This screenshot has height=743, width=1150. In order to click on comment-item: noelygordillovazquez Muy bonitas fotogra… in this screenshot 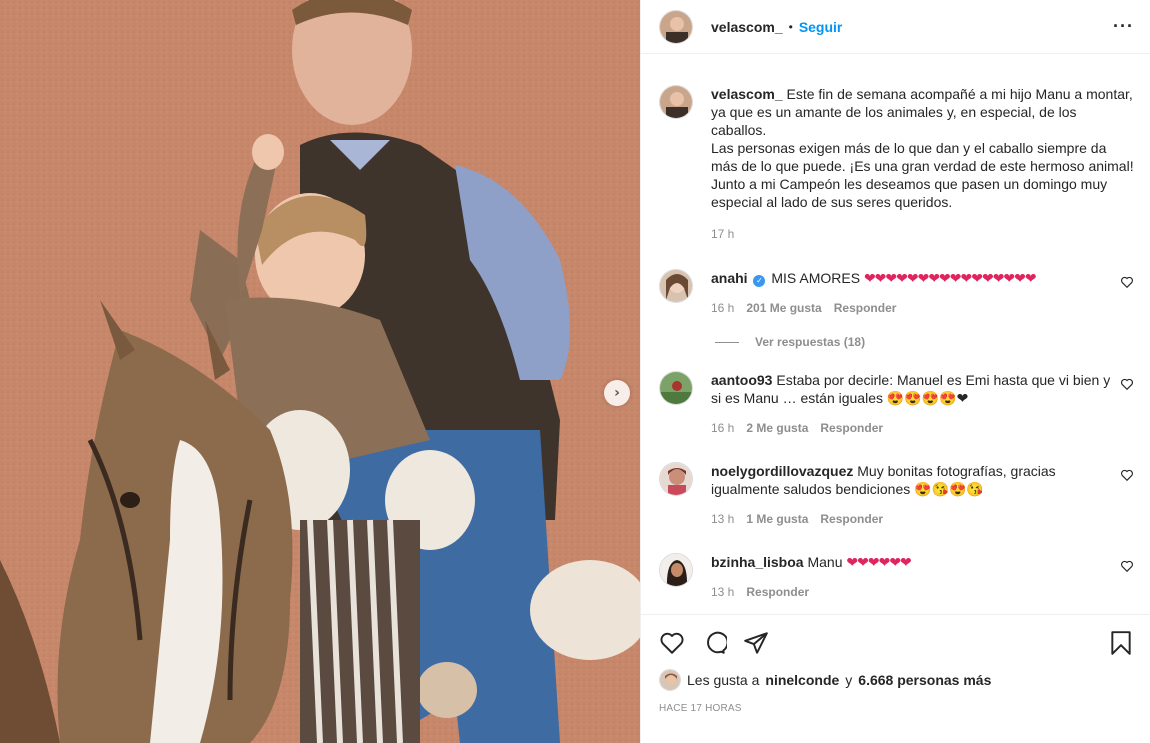, I will do `click(896, 495)`.